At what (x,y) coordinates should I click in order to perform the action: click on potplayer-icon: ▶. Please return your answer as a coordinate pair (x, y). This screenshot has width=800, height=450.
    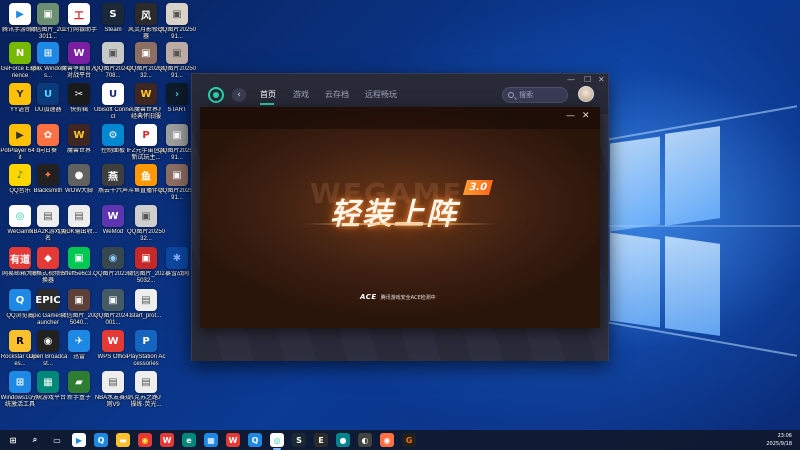
    Looking at the image, I should click on (20, 135).